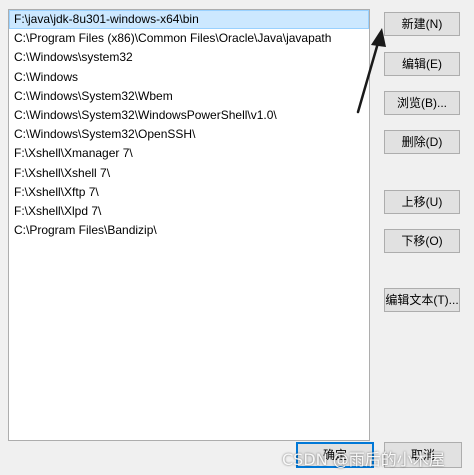  Describe the element at coordinates (189, 211) in the screenshot. I see `list-item: F:\Xshell\Xlpd 7\` at that location.